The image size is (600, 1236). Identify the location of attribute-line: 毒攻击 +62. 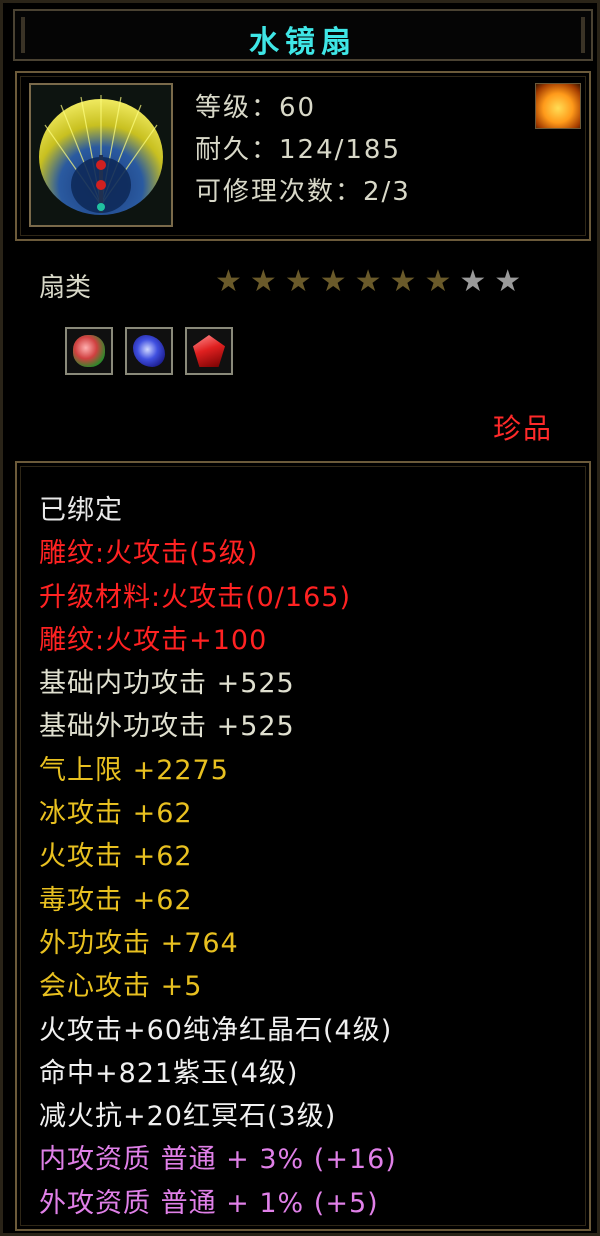
(116, 900).